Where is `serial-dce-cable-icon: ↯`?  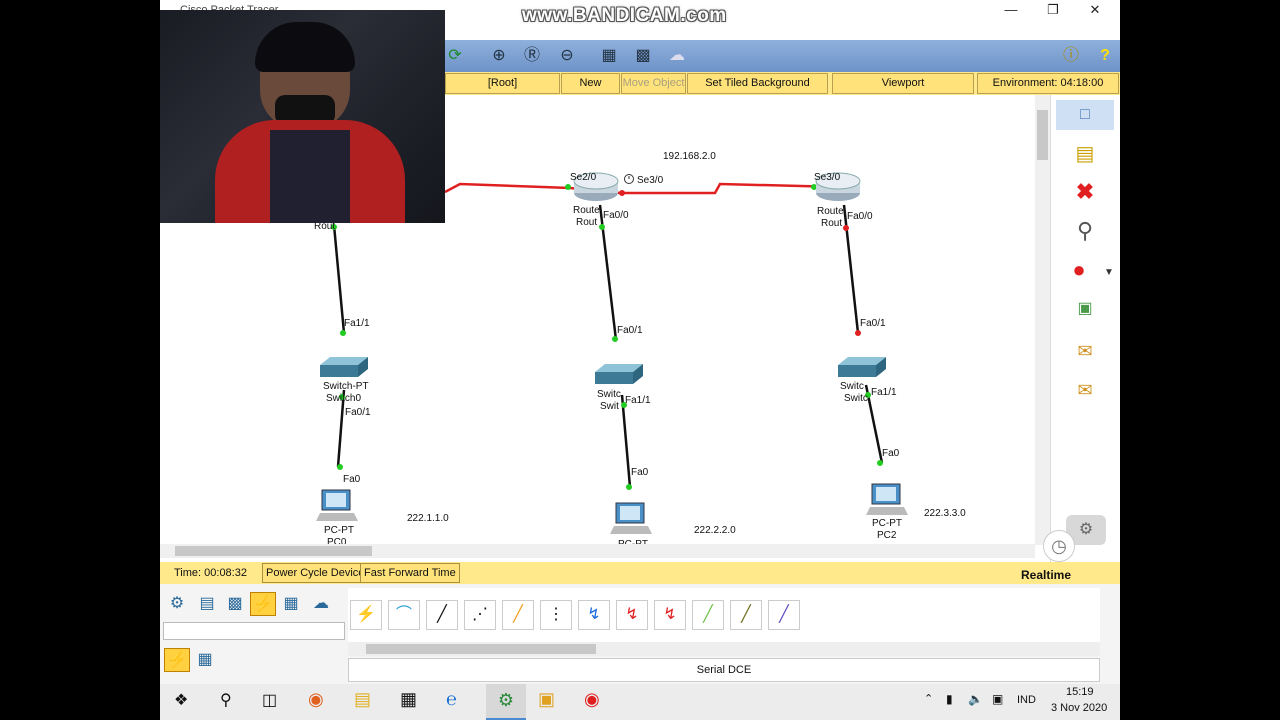 serial-dce-cable-icon: ↯ is located at coordinates (632, 615).